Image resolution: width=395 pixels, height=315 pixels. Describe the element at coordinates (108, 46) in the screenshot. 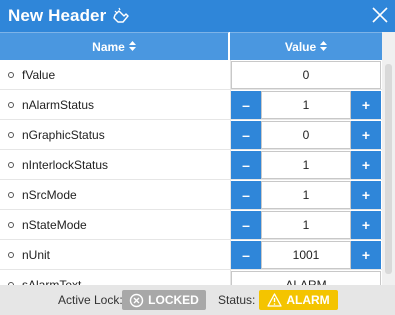

I see `column-header-name-label: Name` at that location.